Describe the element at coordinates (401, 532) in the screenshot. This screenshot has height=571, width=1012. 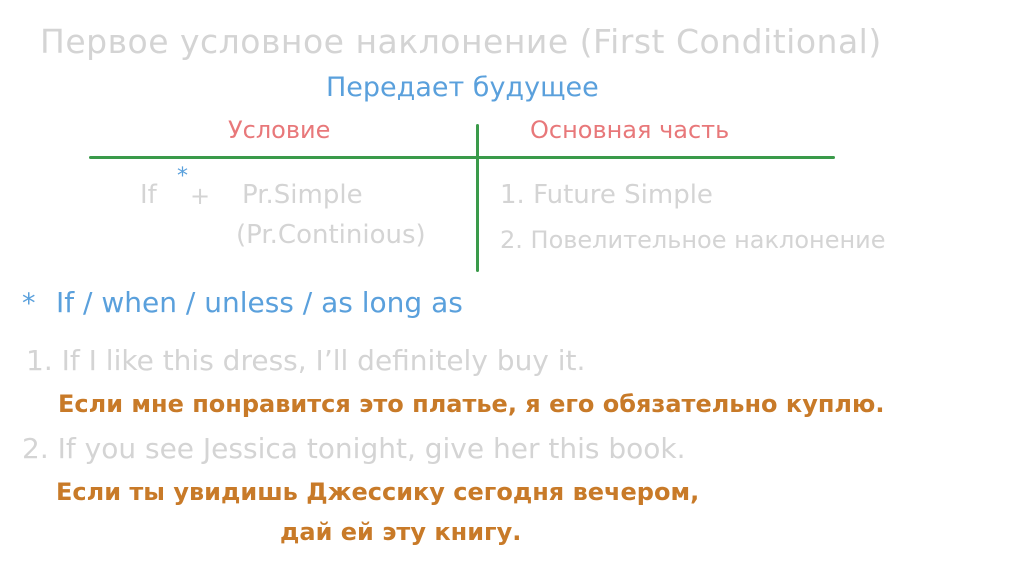
I see `example-2-translation-line-2: дай ей эту книгу.` at that location.